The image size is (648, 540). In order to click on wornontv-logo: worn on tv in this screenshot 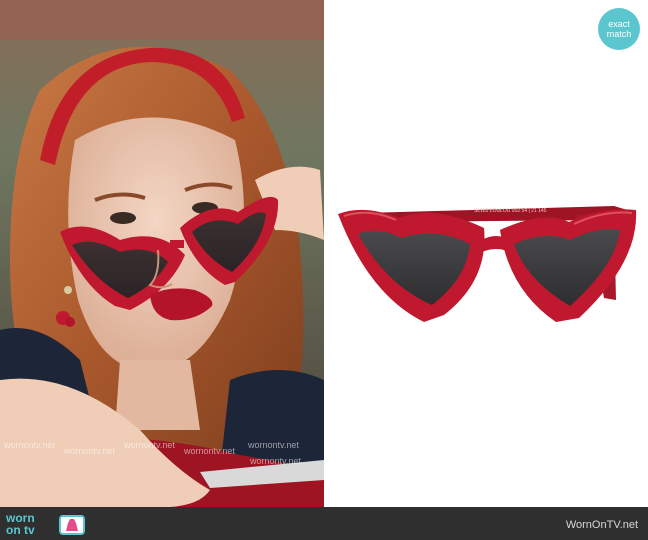, I will do `click(51, 524)`.